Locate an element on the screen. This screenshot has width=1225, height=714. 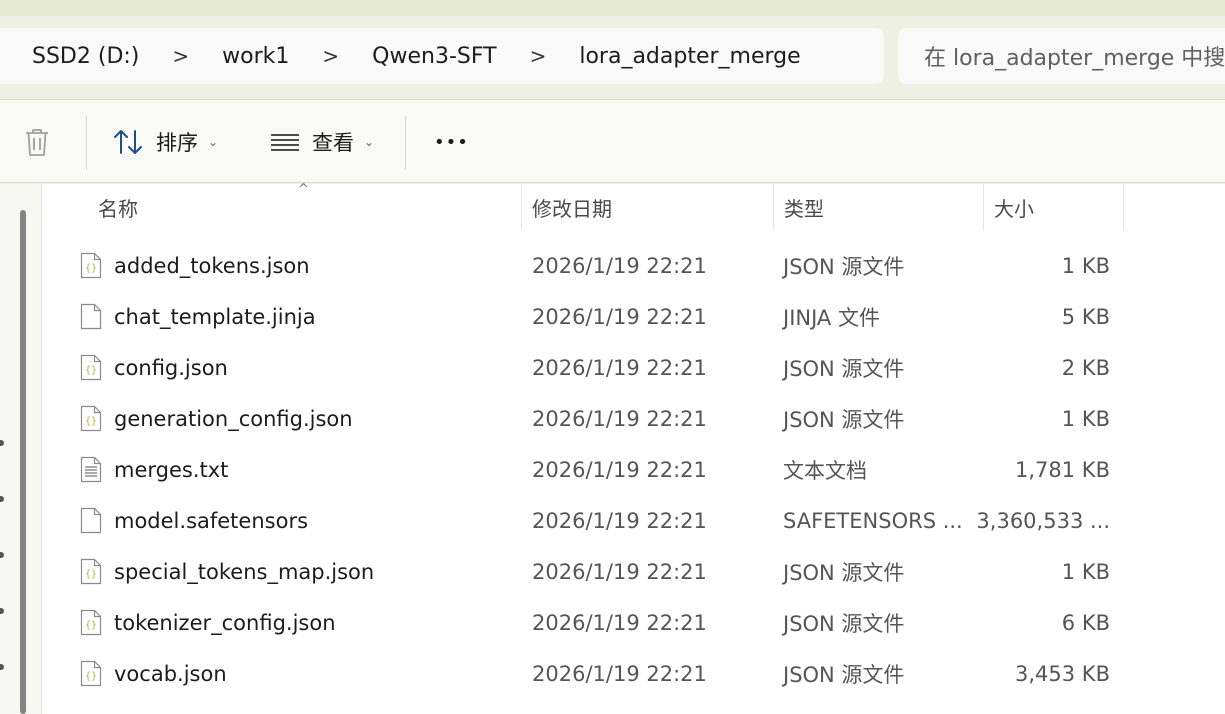
file-type: 文本文档 is located at coordinates (825, 470).